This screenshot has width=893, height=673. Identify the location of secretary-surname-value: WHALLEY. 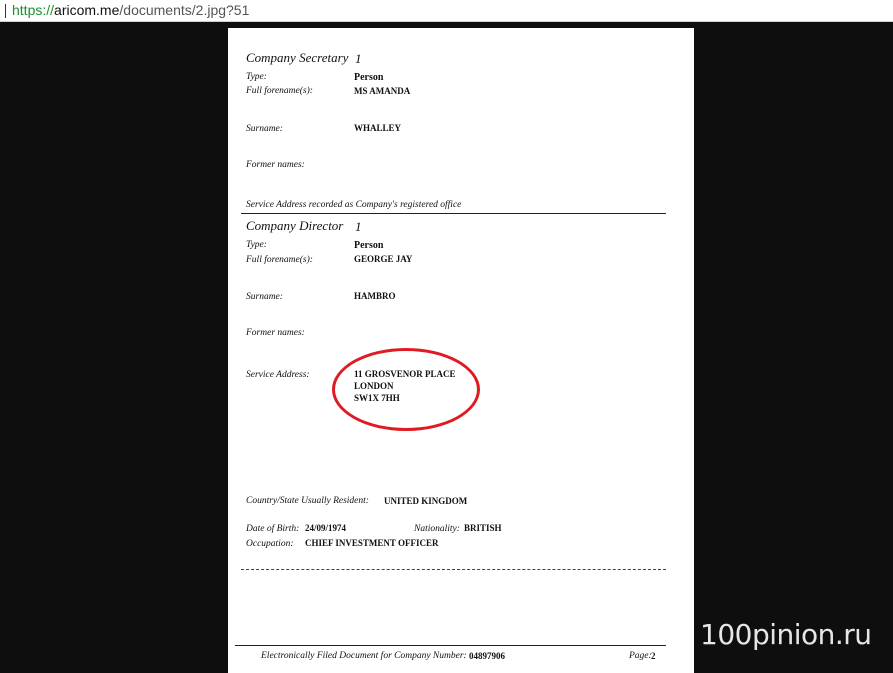
(378, 128).